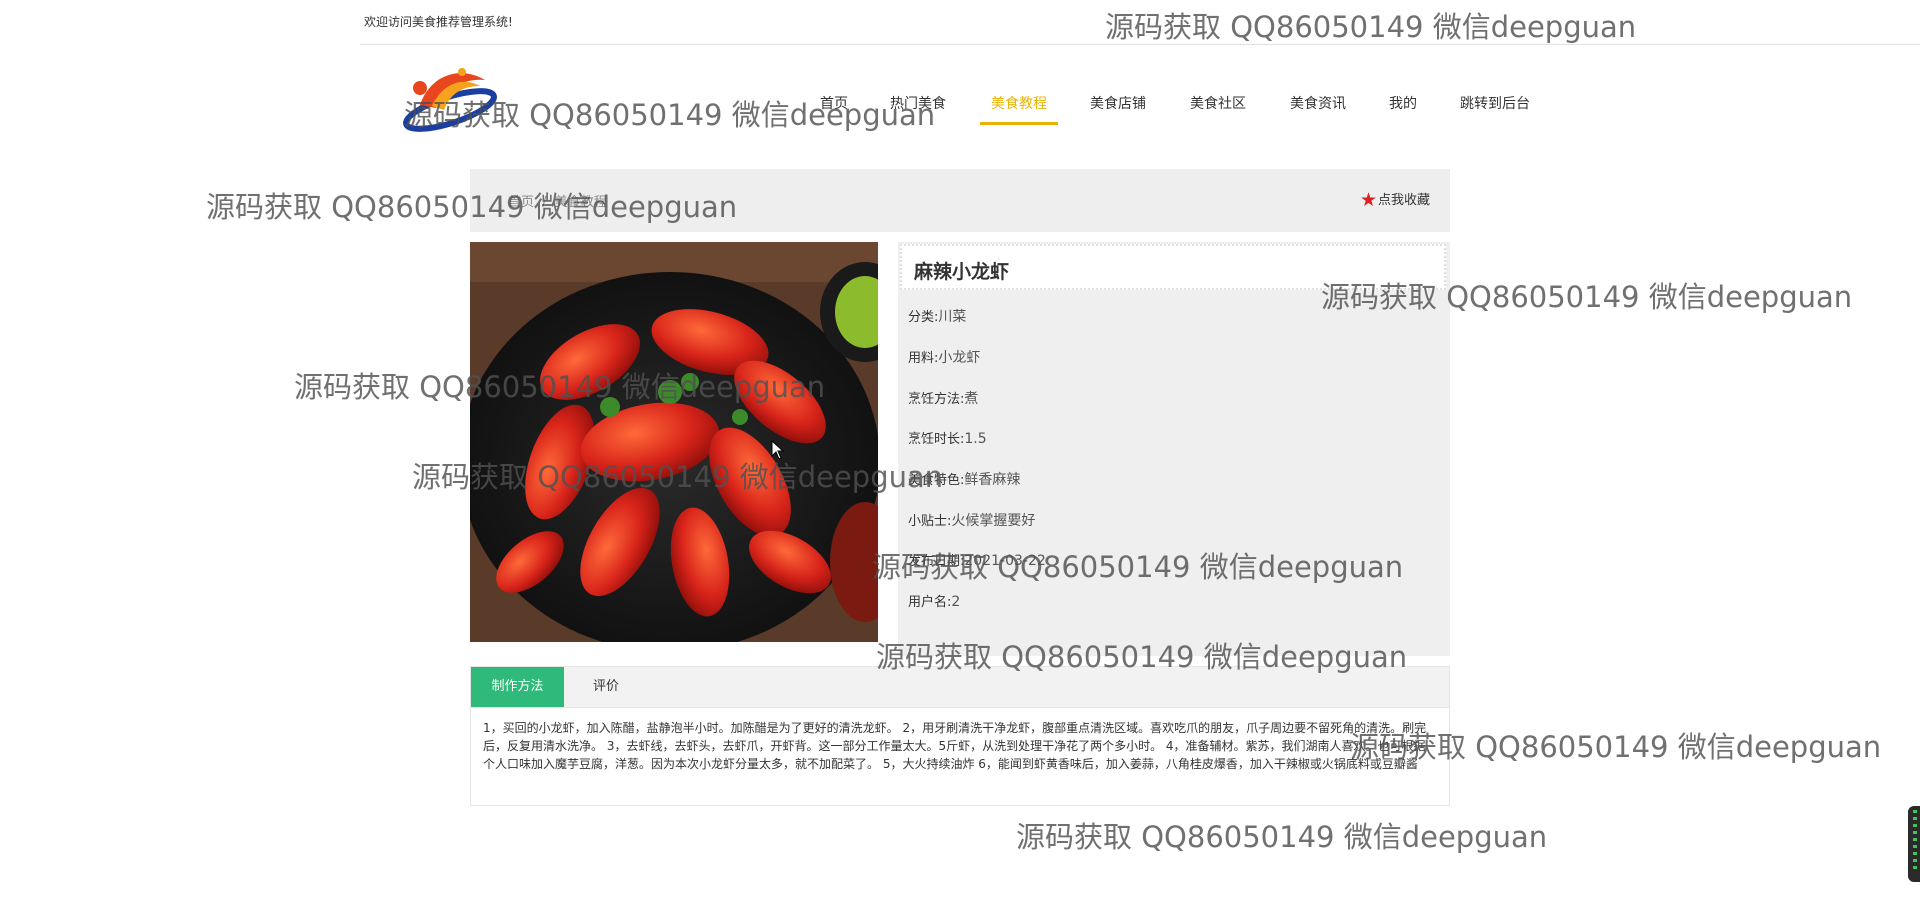 The height and width of the screenshot is (902, 1920). Describe the element at coordinates (971, 399) in the screenshot. I see `field-value: 煮` at that location.